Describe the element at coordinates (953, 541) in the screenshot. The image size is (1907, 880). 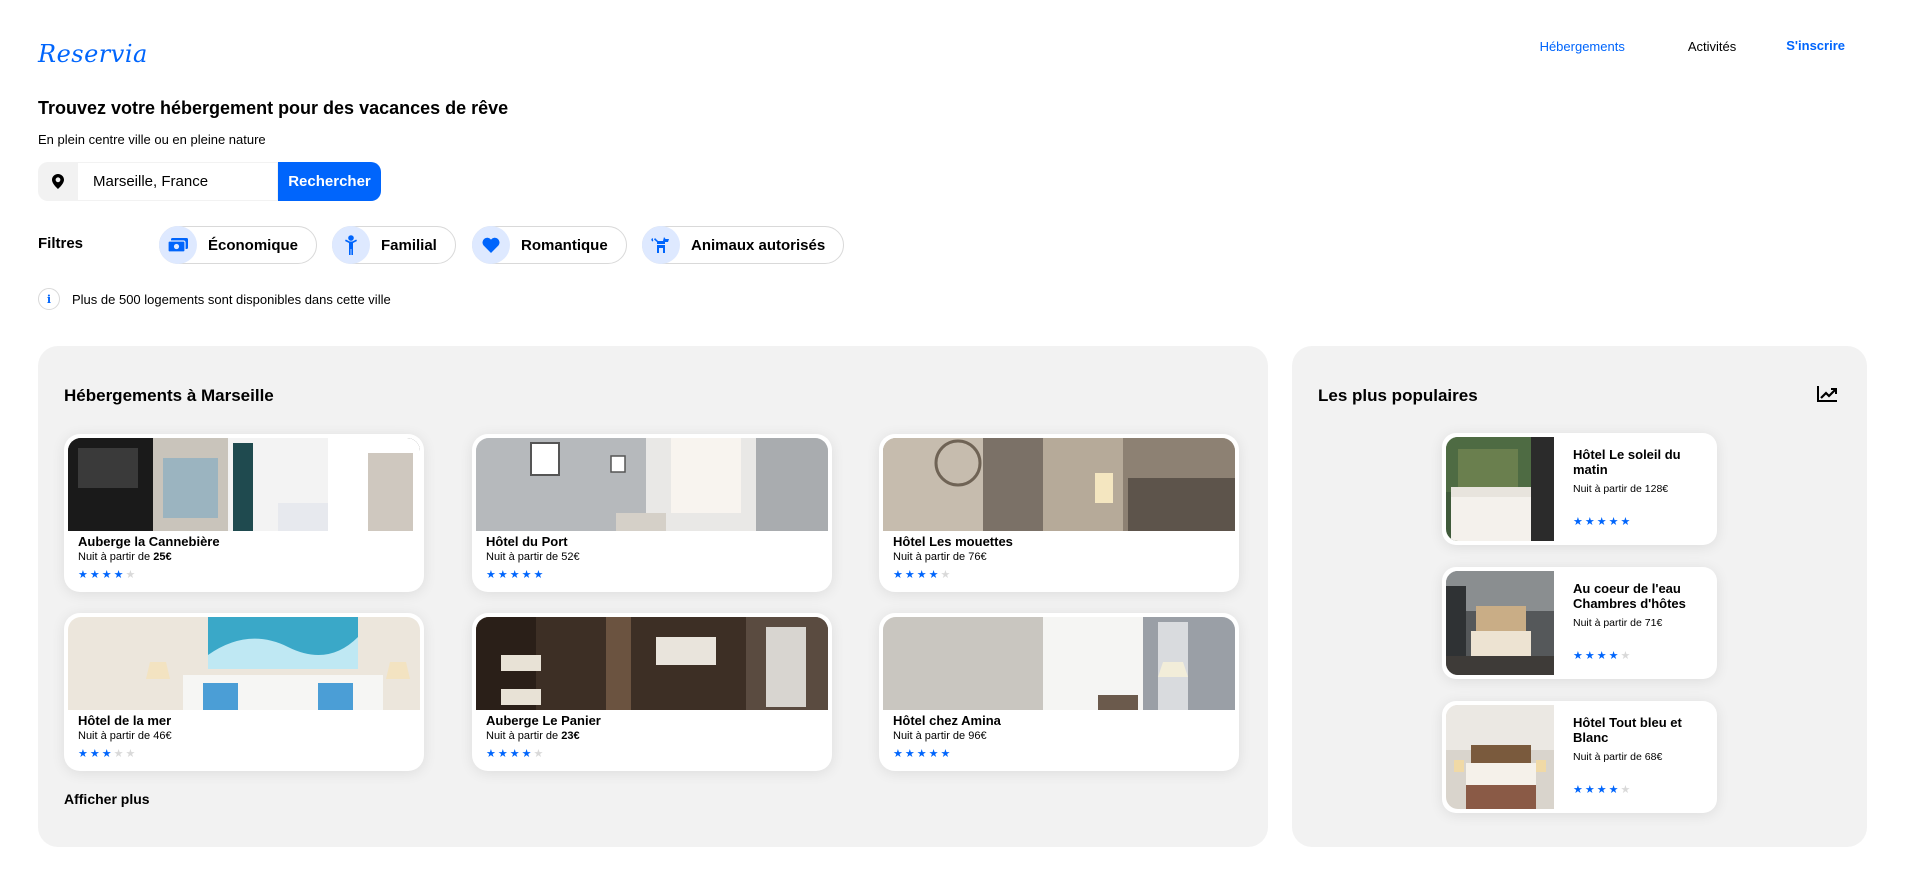
I see `listing-name: Hôtel Les mouettes` at that location.